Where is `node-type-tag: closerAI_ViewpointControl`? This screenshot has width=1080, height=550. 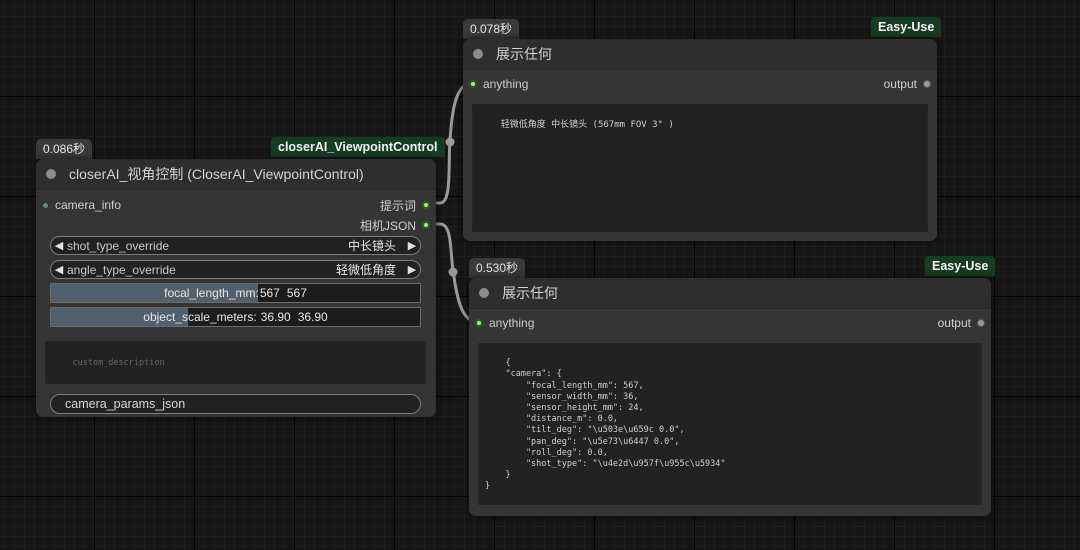 node-type-tag: closerAI_ViewpointControl is located at coordinates (358, 147).